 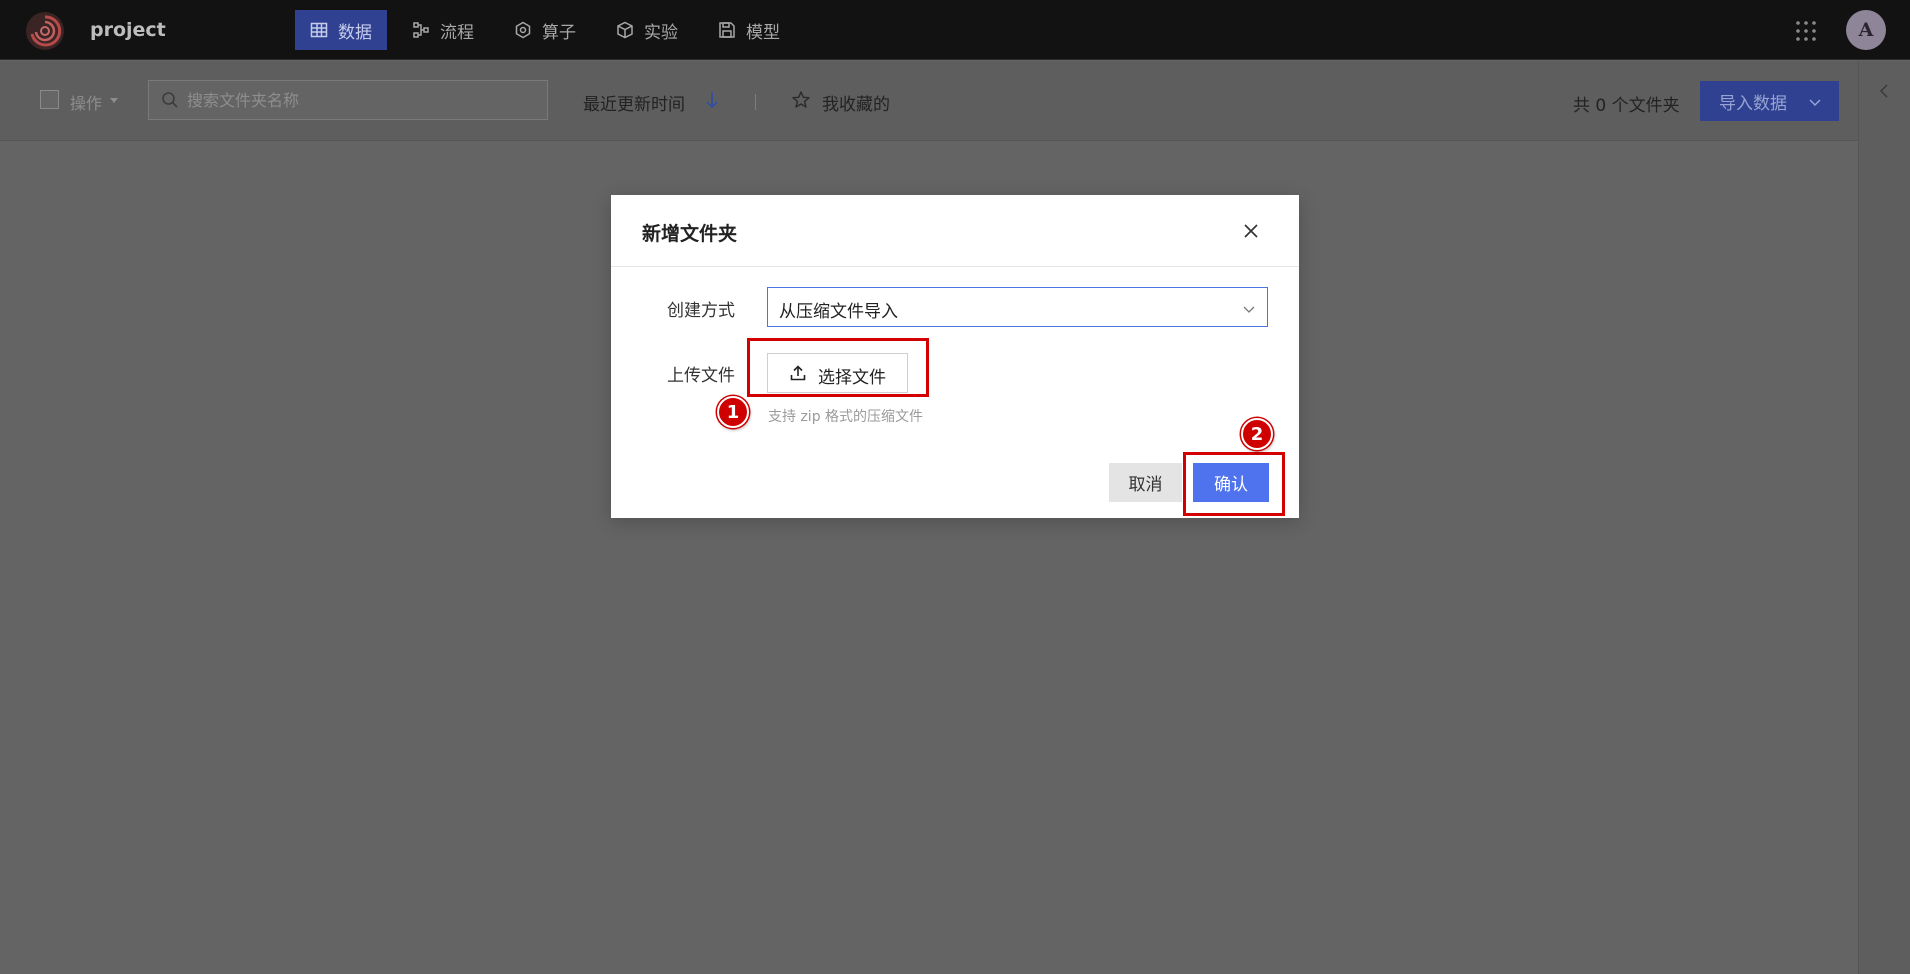 I want to click on my-favorites-filter: 我收藏的, so click(x=856, y=102).